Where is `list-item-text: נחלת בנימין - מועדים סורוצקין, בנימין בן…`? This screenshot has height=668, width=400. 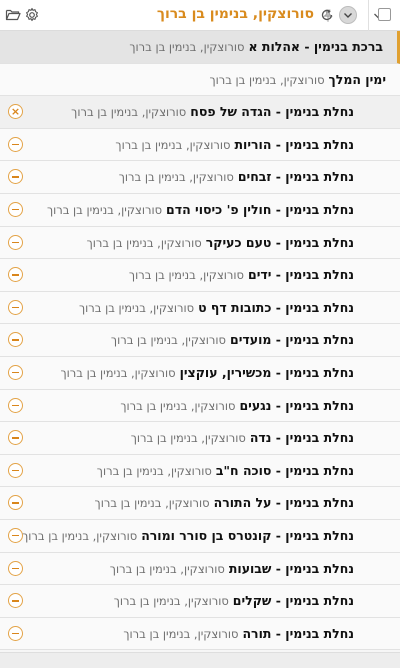 list-item-text: נחלת בנימין - מועדים סורוצקין, בנימין בן… is located at coordinates (232, 339).